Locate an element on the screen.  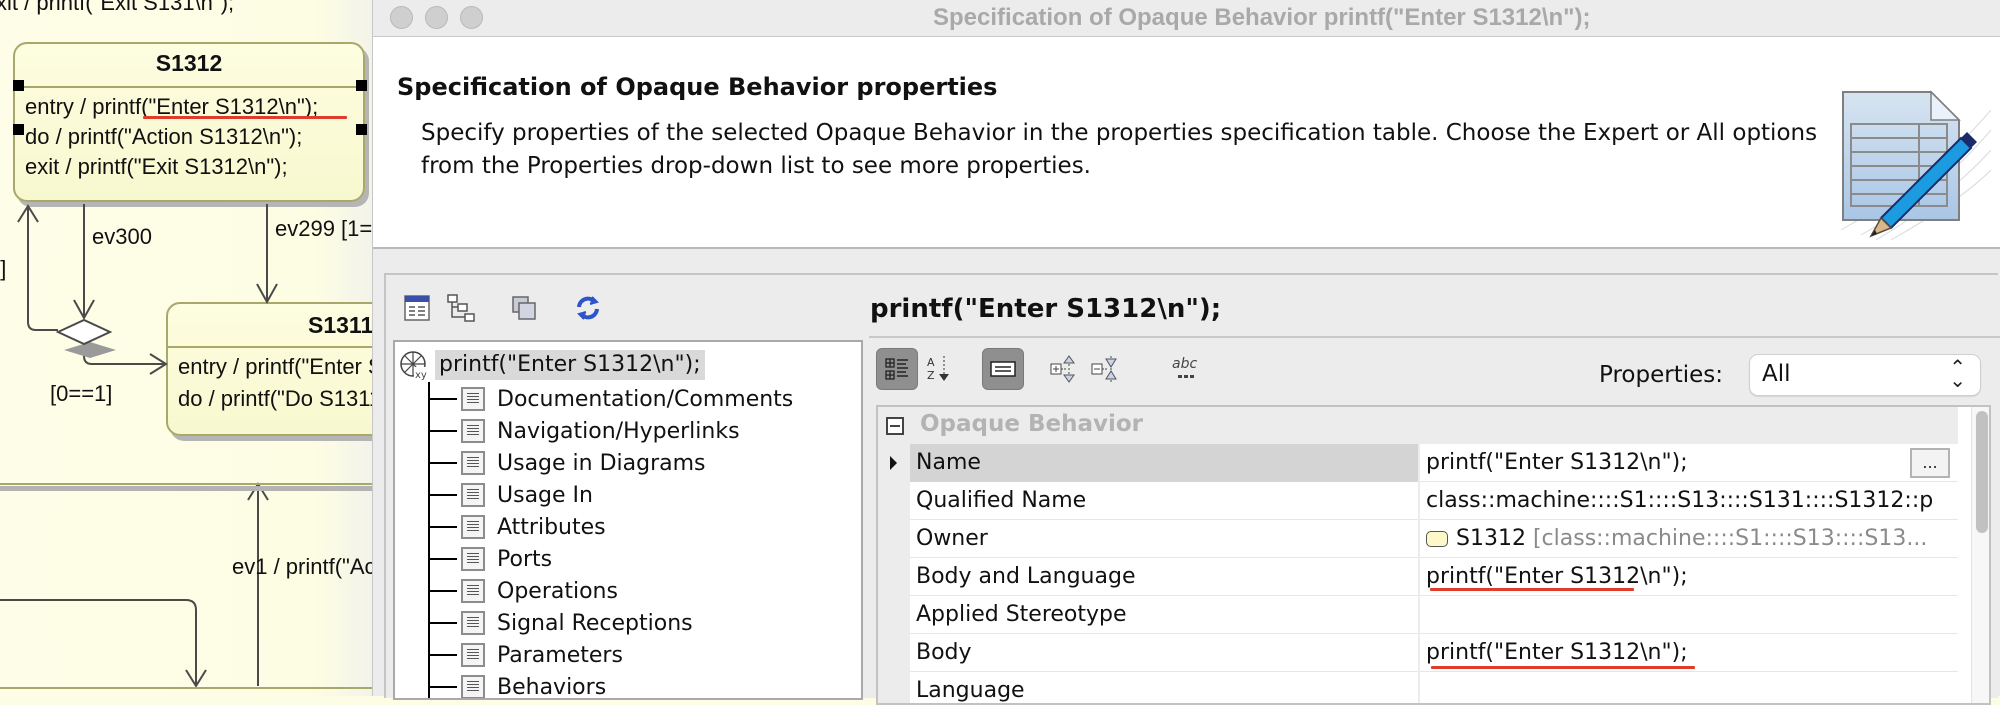
properties-filter-label: Properties: is located at coordinates (1661, 375).